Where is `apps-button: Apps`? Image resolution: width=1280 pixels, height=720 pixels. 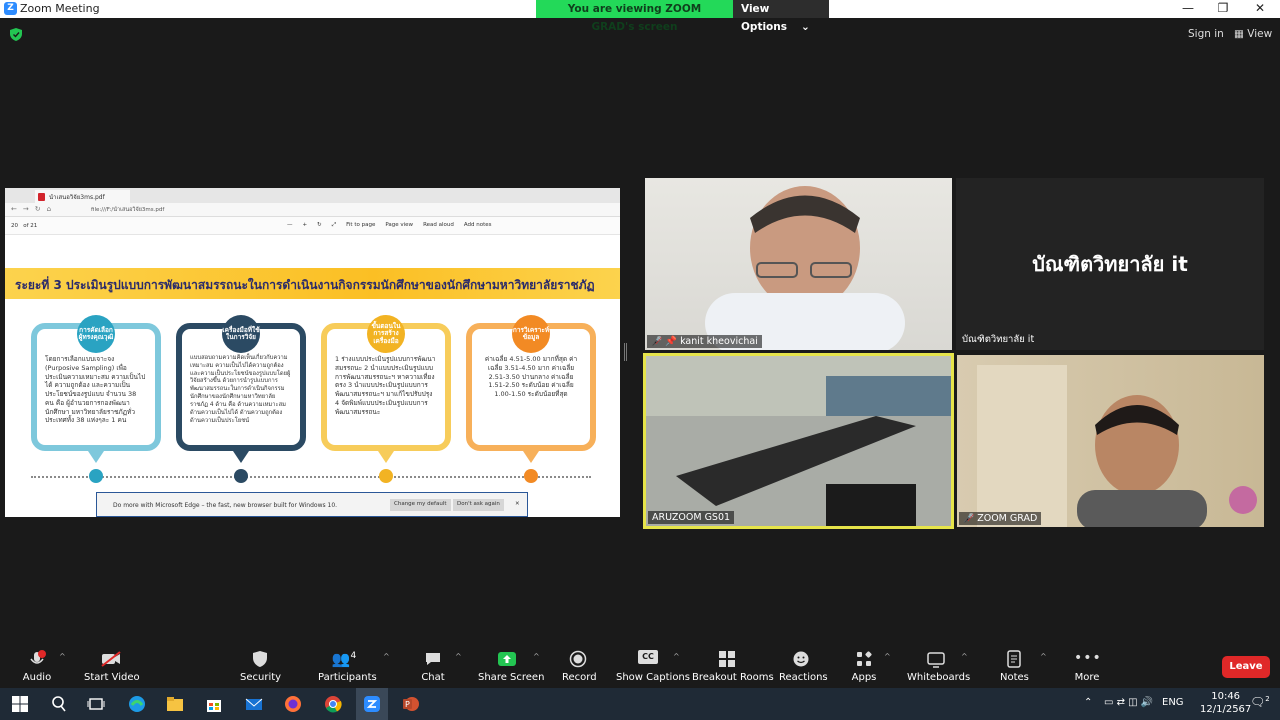 apps-button: Apps is located at coordinates (864, 663).